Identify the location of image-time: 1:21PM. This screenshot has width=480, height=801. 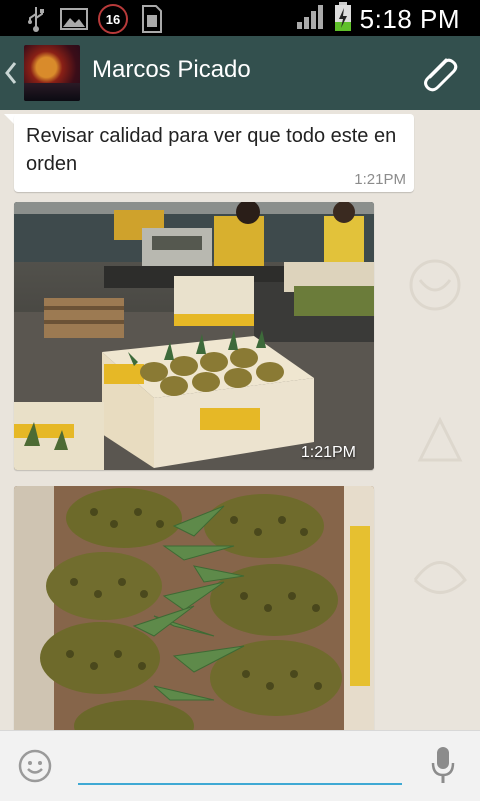
(328, 452).